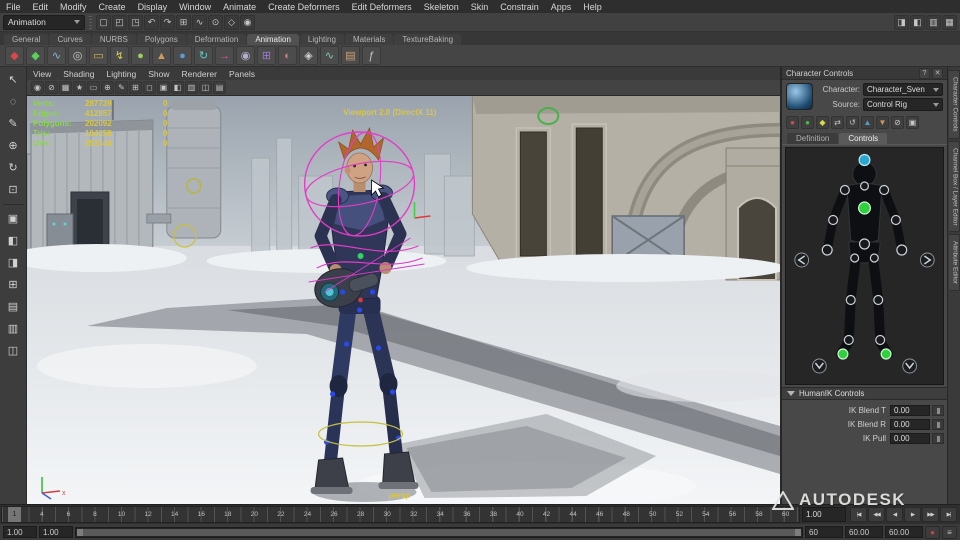  Describe the element at coordinates (93, 87) in the screenshot. I see `image-plane-icon: ▭` at that location.